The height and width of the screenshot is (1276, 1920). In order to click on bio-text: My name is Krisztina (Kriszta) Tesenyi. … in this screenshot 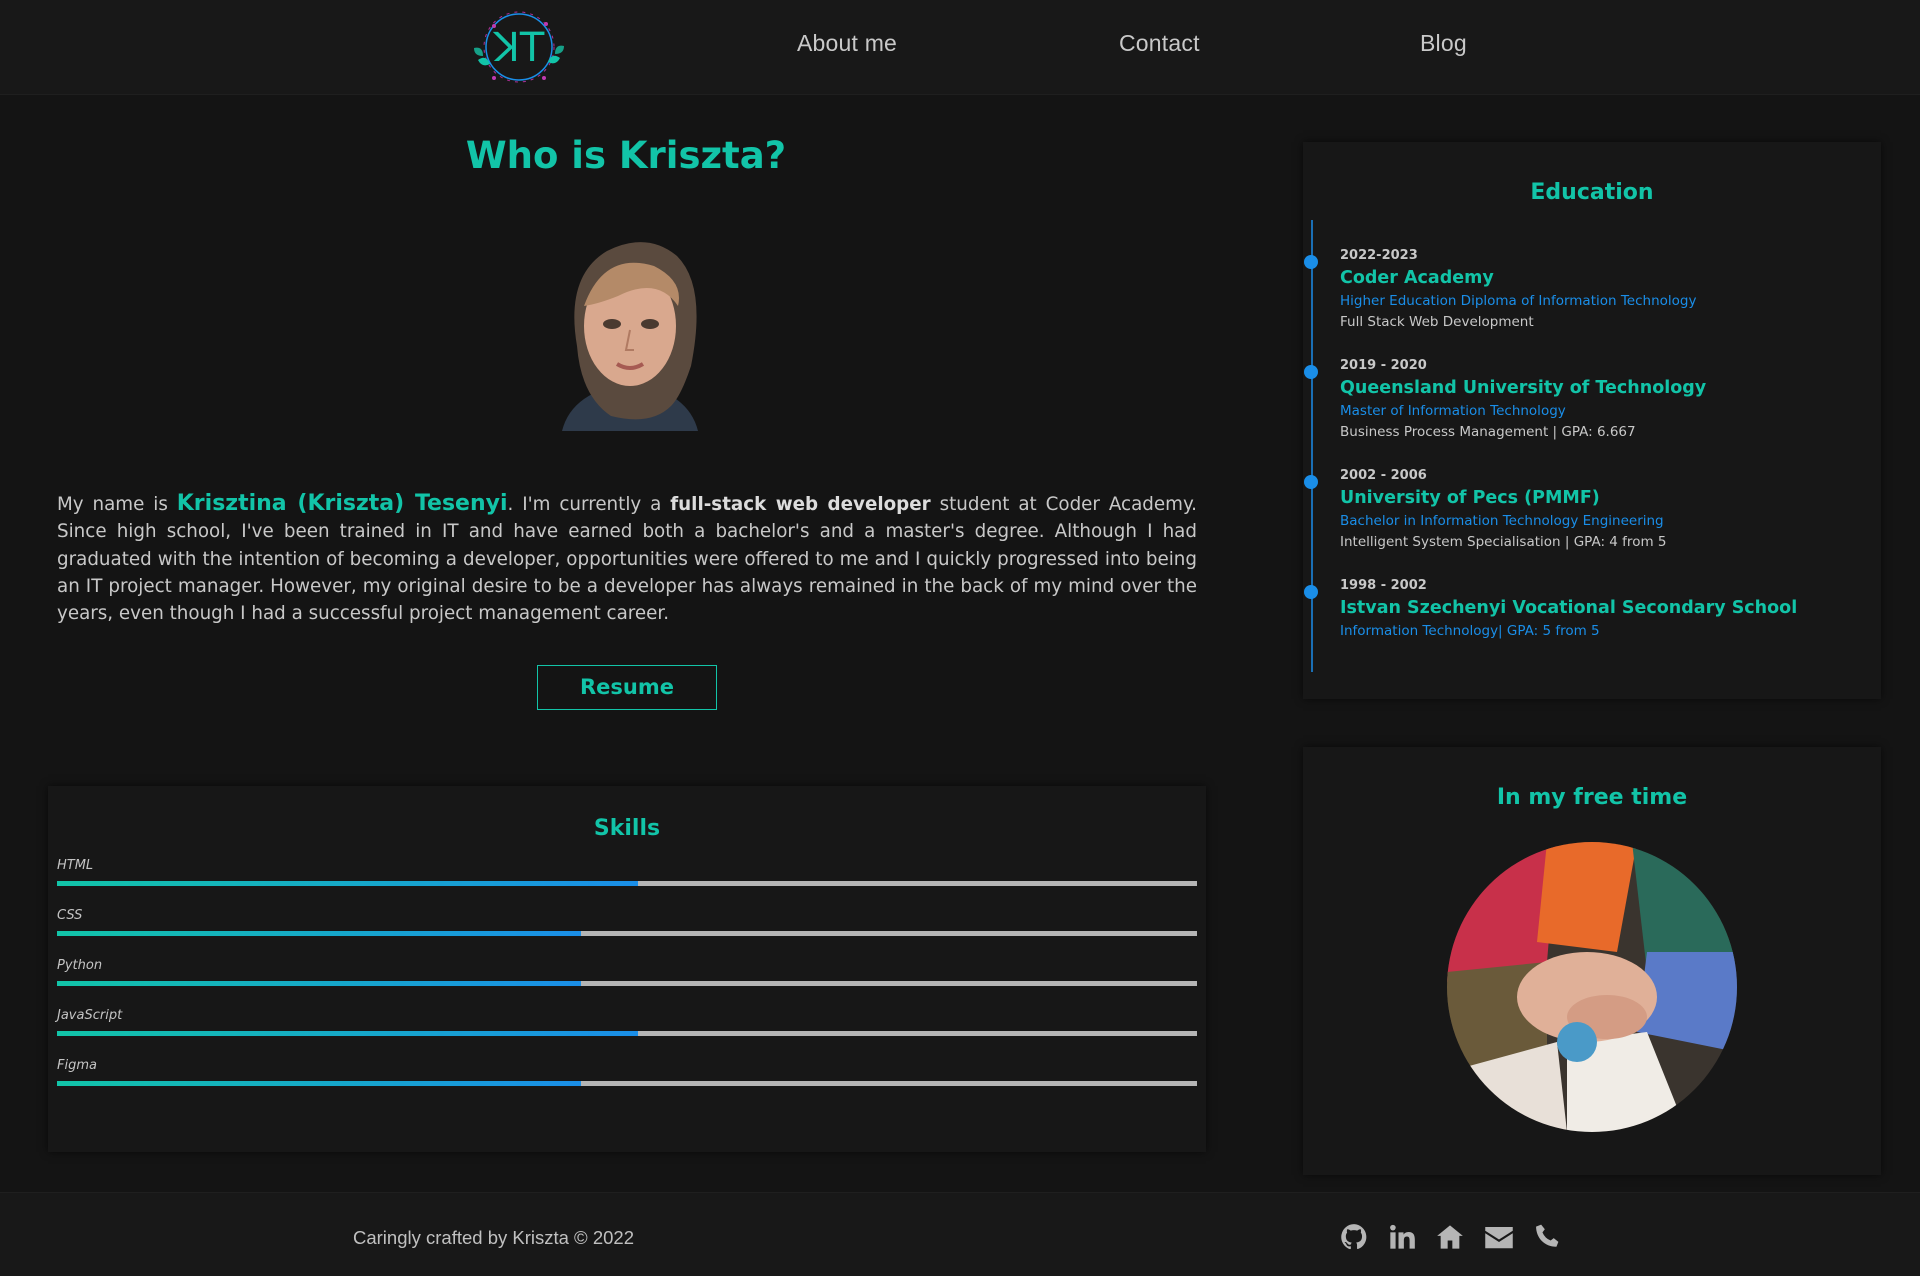, I will do `click(627, 558)`.